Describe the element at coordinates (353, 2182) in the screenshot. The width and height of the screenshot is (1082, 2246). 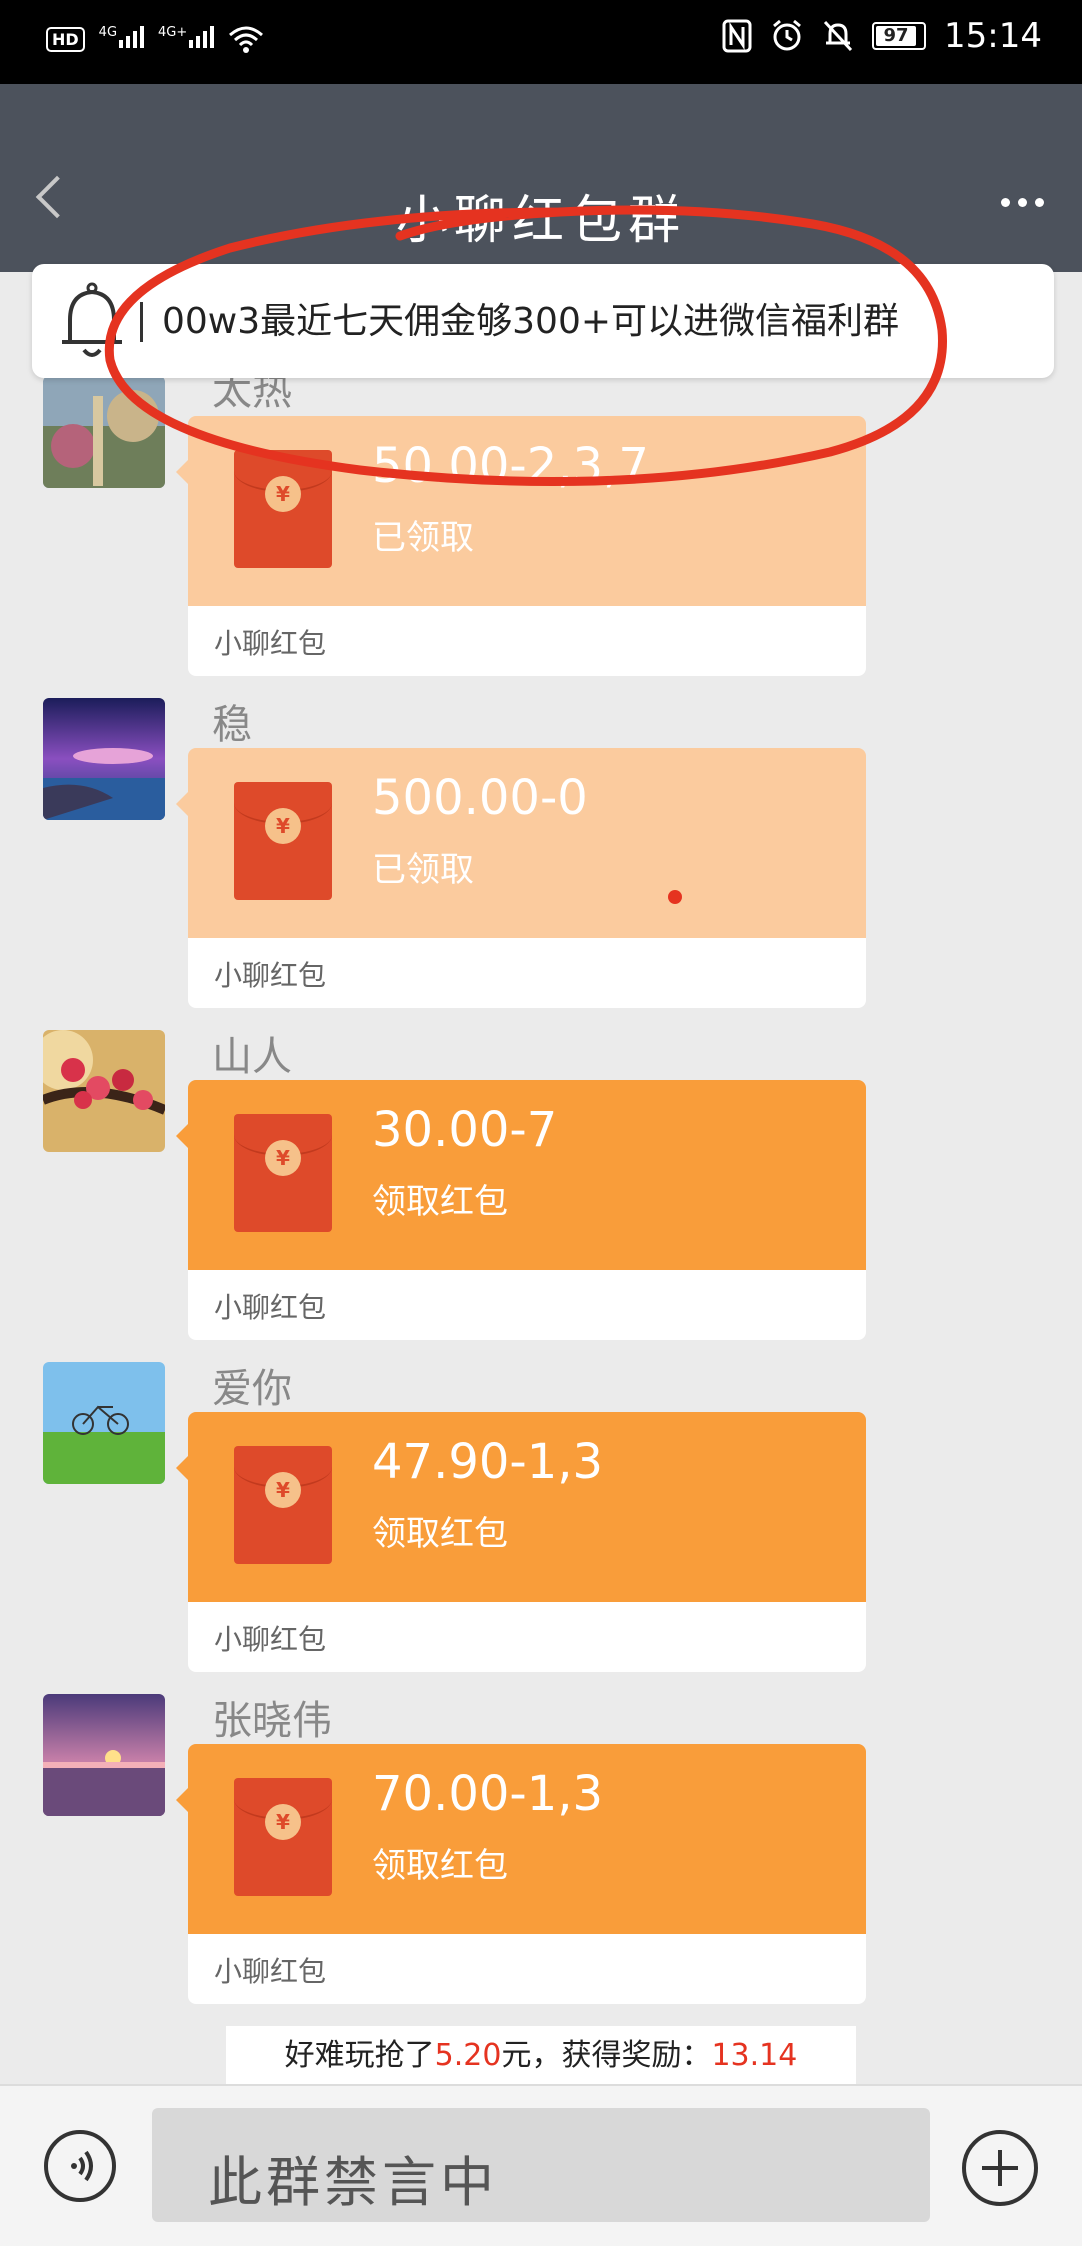
I see `muted-placeholder: 此群禁言中` at that location.